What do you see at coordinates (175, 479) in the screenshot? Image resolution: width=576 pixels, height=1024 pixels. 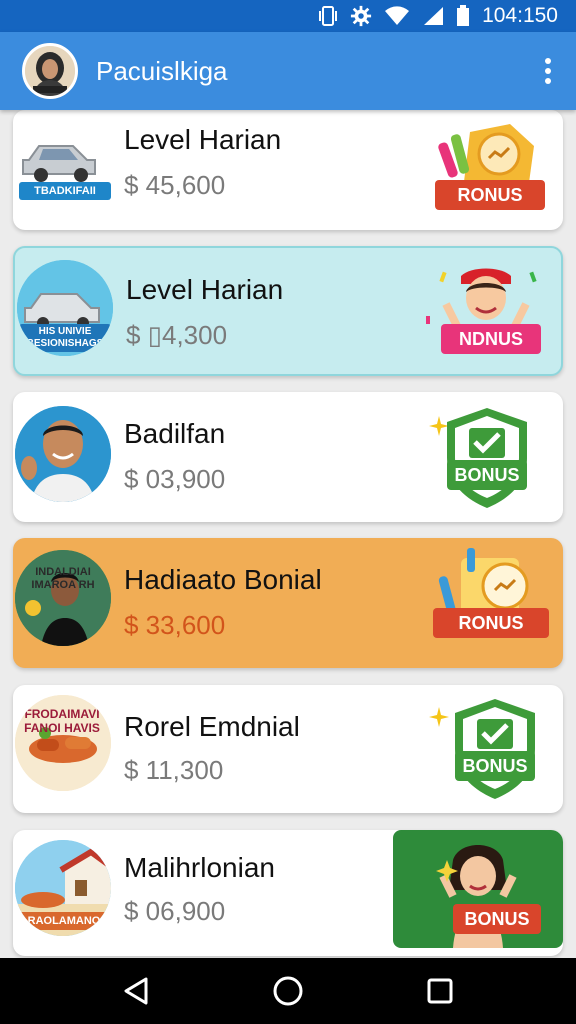 I see `card-amount: $ 03,900` at bounding box center [175, 479].